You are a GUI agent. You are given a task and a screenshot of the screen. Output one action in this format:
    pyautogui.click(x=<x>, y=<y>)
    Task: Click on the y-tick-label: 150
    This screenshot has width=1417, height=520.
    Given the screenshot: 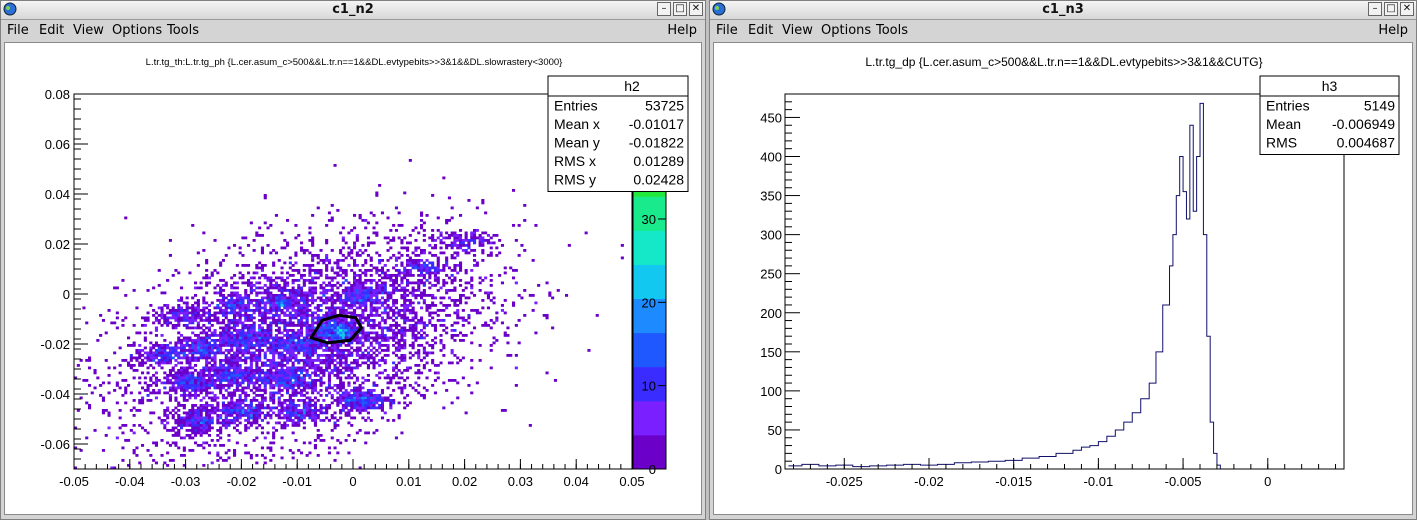 What is the action you would take?
    pyautogui.click(x=771, y=352)
    